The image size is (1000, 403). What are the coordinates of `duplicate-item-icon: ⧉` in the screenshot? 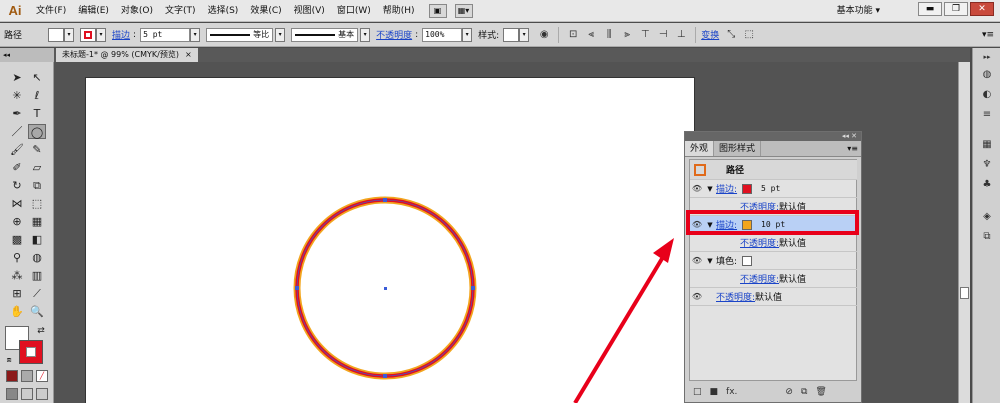 It's located at (804, 392).